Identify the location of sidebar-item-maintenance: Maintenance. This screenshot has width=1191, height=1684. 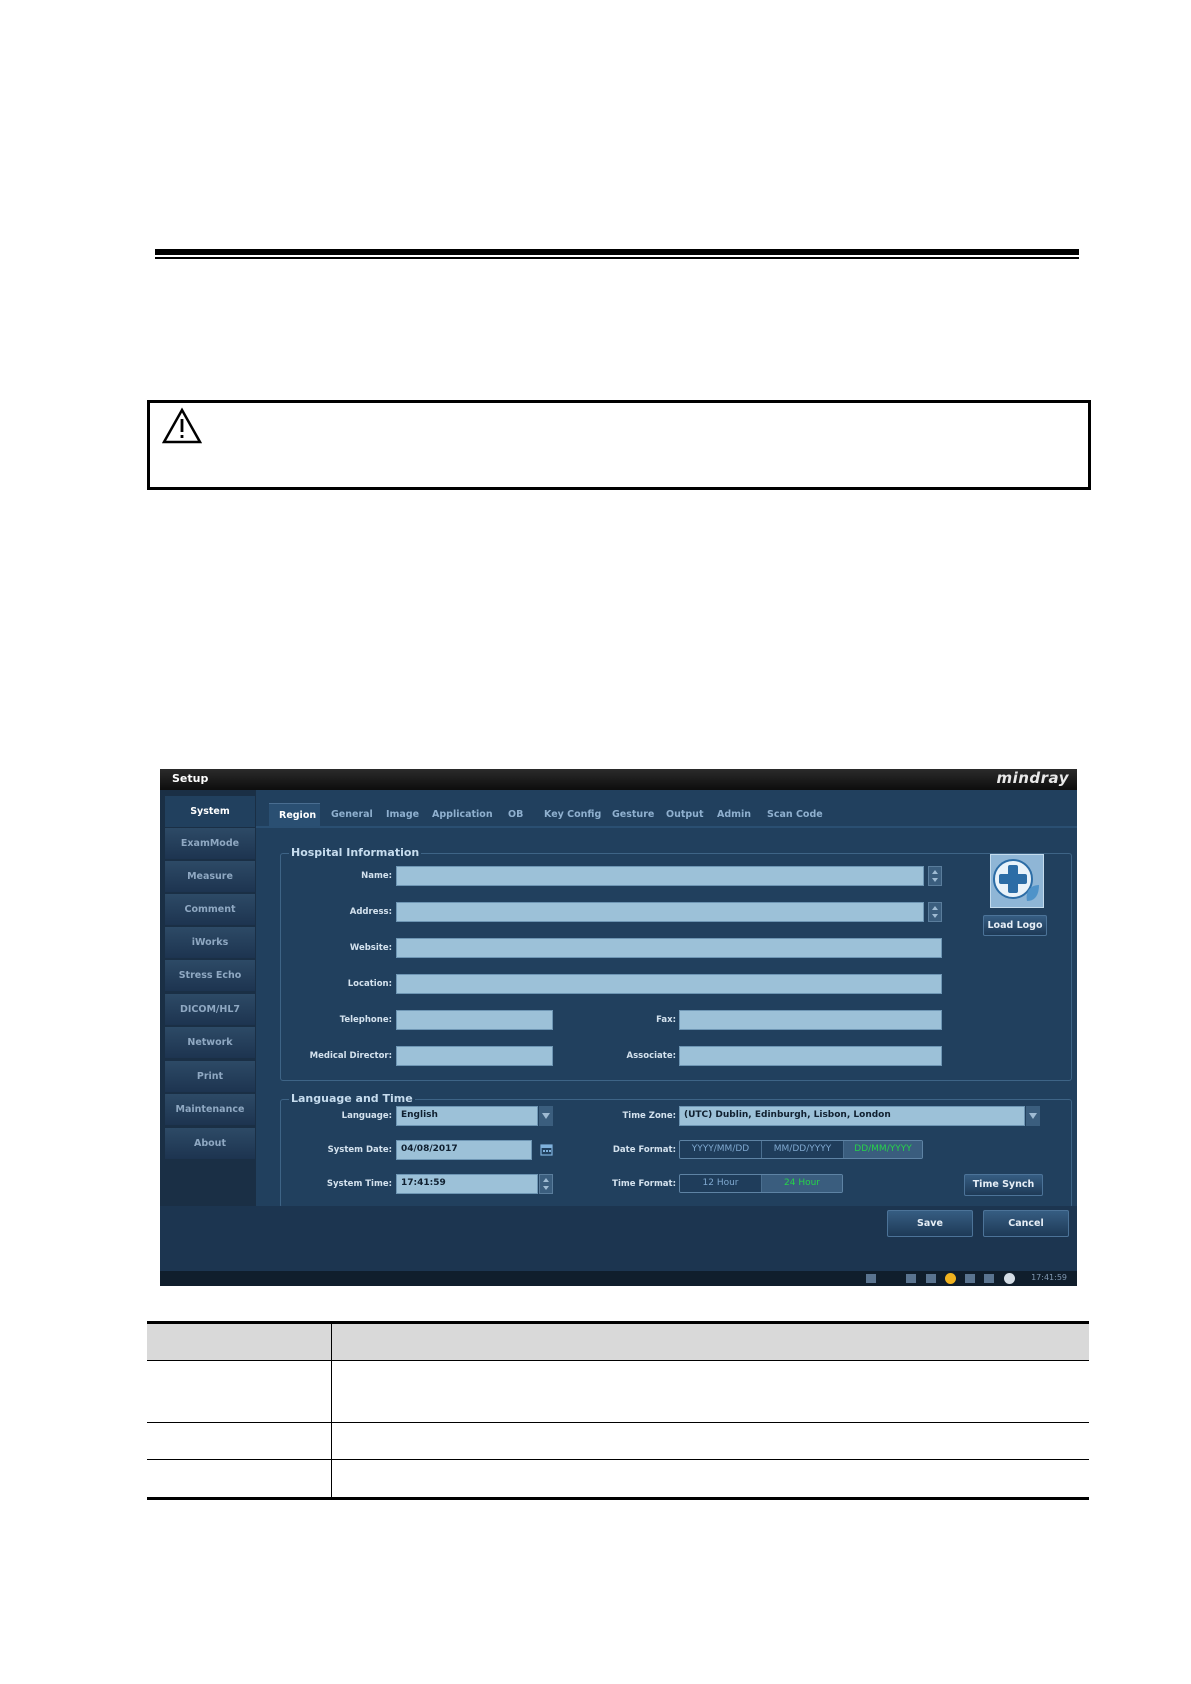
(210, 1109).